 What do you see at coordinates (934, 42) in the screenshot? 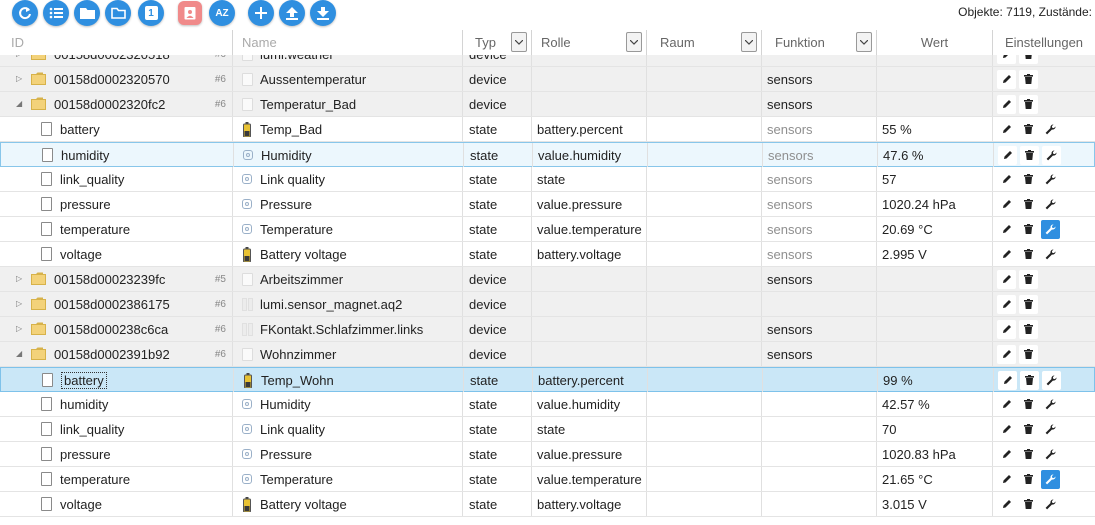
I see `column-header-value: Wert` at bounding box center [934, 42].